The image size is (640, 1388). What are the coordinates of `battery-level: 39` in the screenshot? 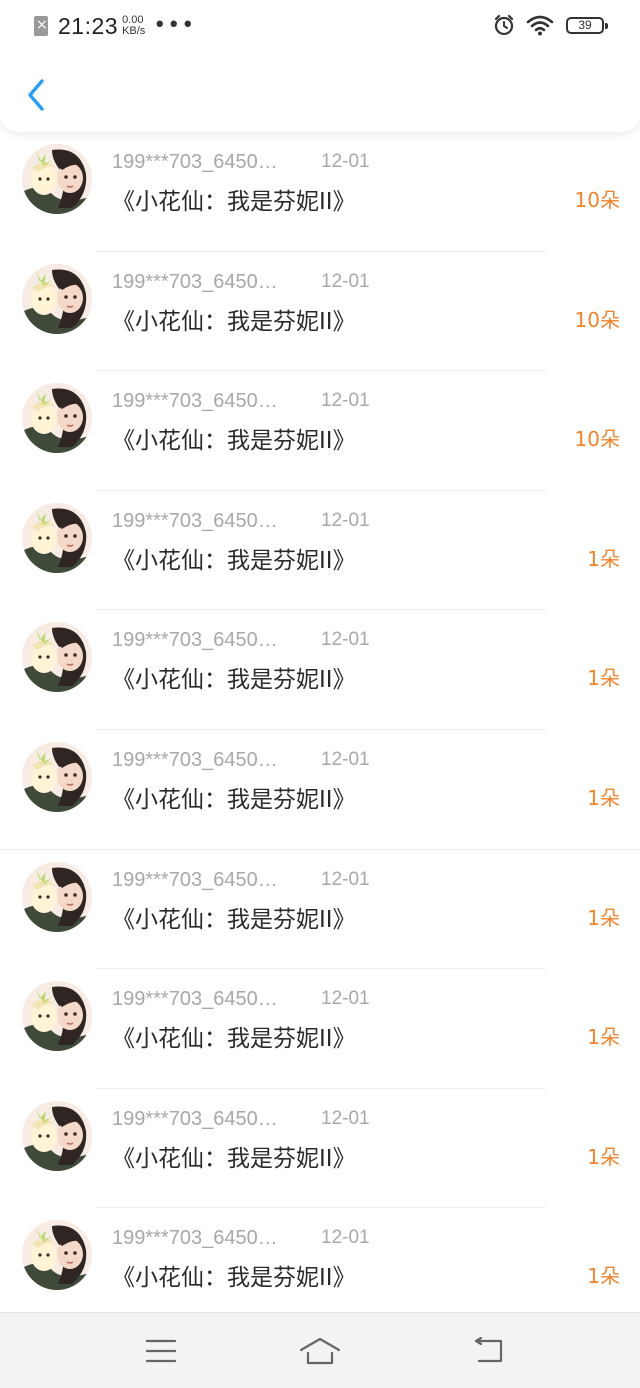 It's located at (585, 25).